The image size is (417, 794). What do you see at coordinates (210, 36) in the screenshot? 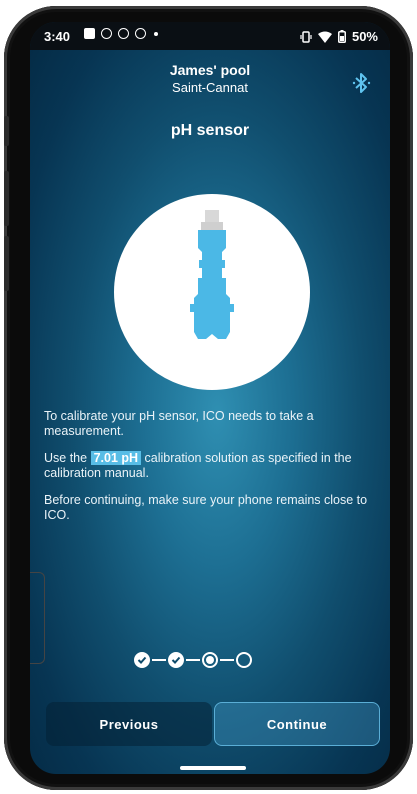
I see `status-bar: 3:40 50%` at bounding box center [210, 36].